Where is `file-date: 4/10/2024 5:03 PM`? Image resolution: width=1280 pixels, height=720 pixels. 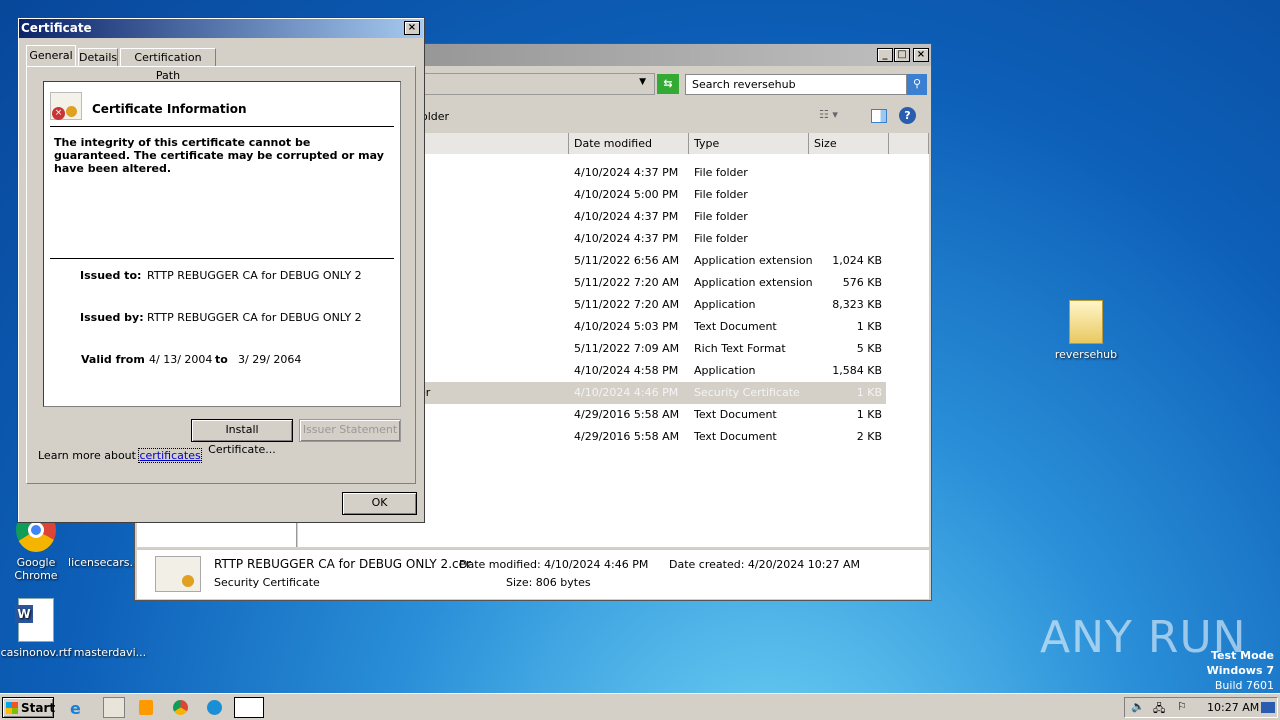 file-date: 4/10/2024 5:03 PM is located at coordinates (626, 326).